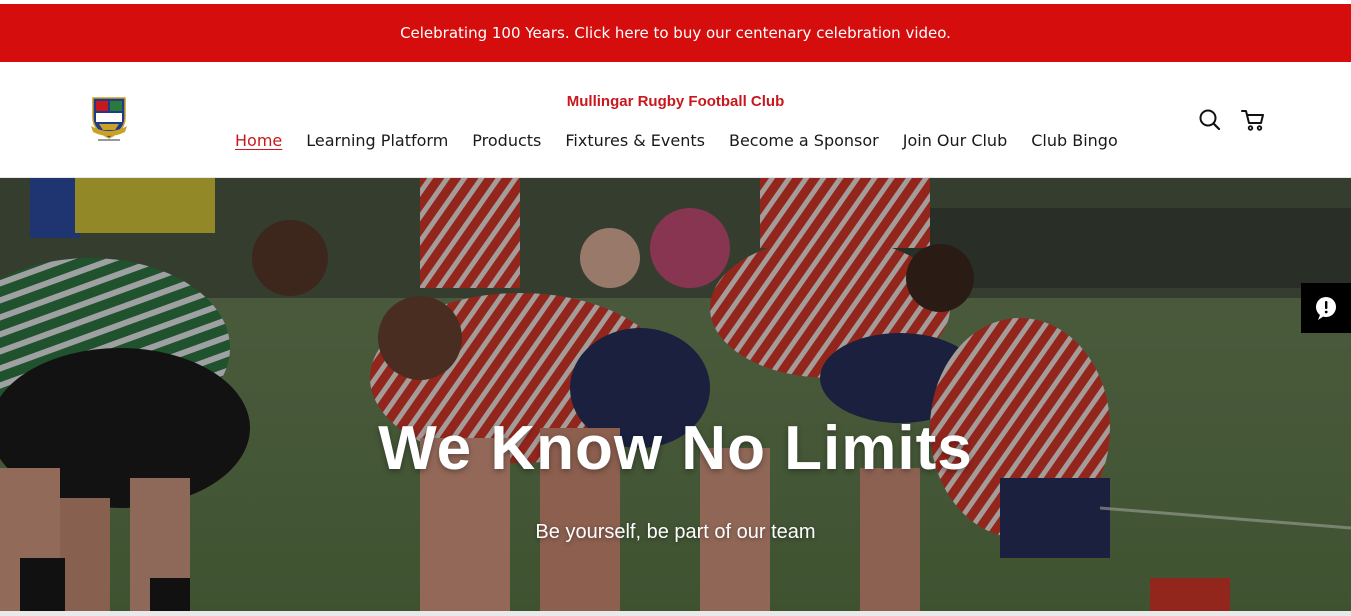  I want to click on chat-alert-icon, so click(1326, 308).